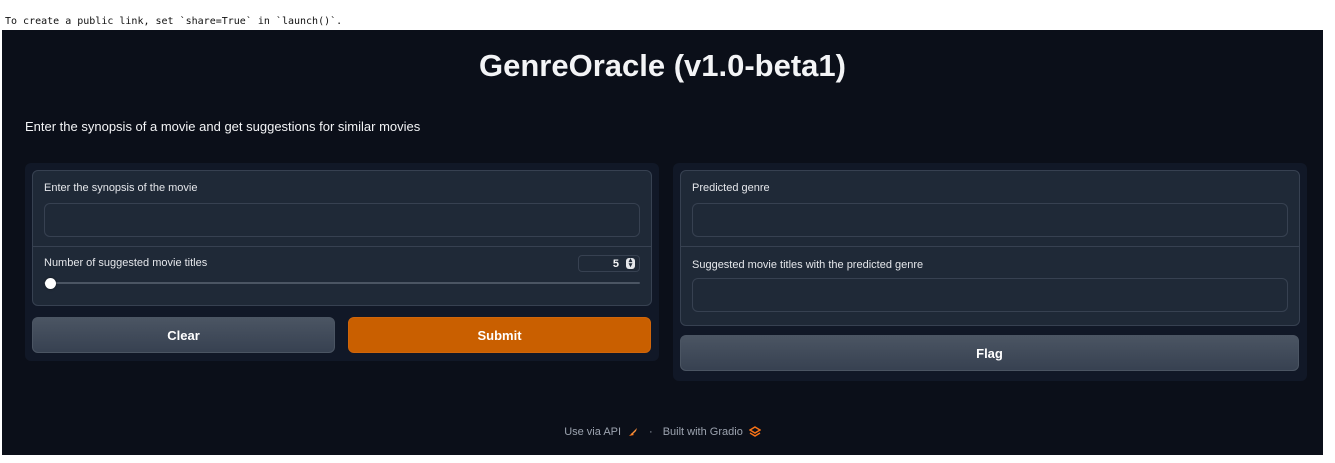 The image size is (1335, 463). I want to click on synopsis-block: Enter the synopsis of the movie, so click(342, 209).